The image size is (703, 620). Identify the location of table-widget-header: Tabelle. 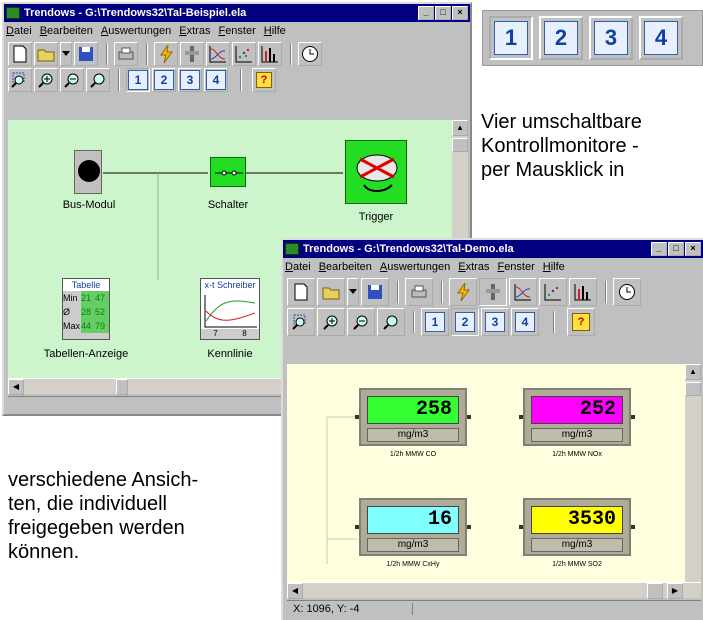
(86, 285).